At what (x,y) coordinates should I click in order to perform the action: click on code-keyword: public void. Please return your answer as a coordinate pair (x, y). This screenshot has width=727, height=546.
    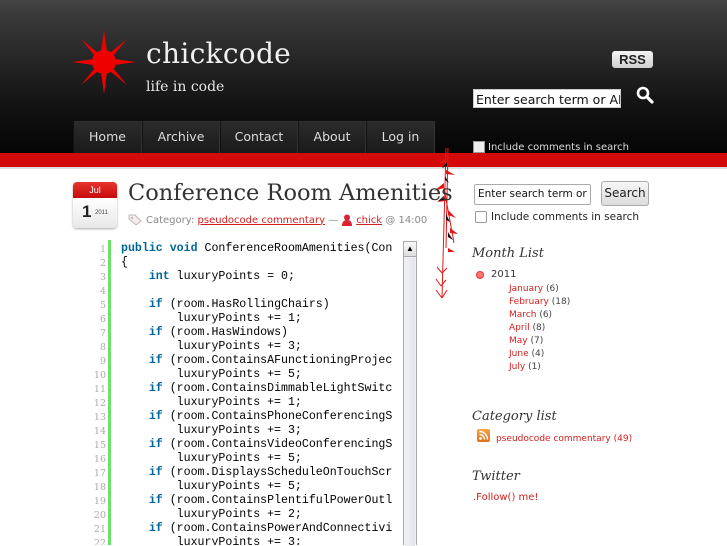
    Looking at the image, I should click on (159, 248).